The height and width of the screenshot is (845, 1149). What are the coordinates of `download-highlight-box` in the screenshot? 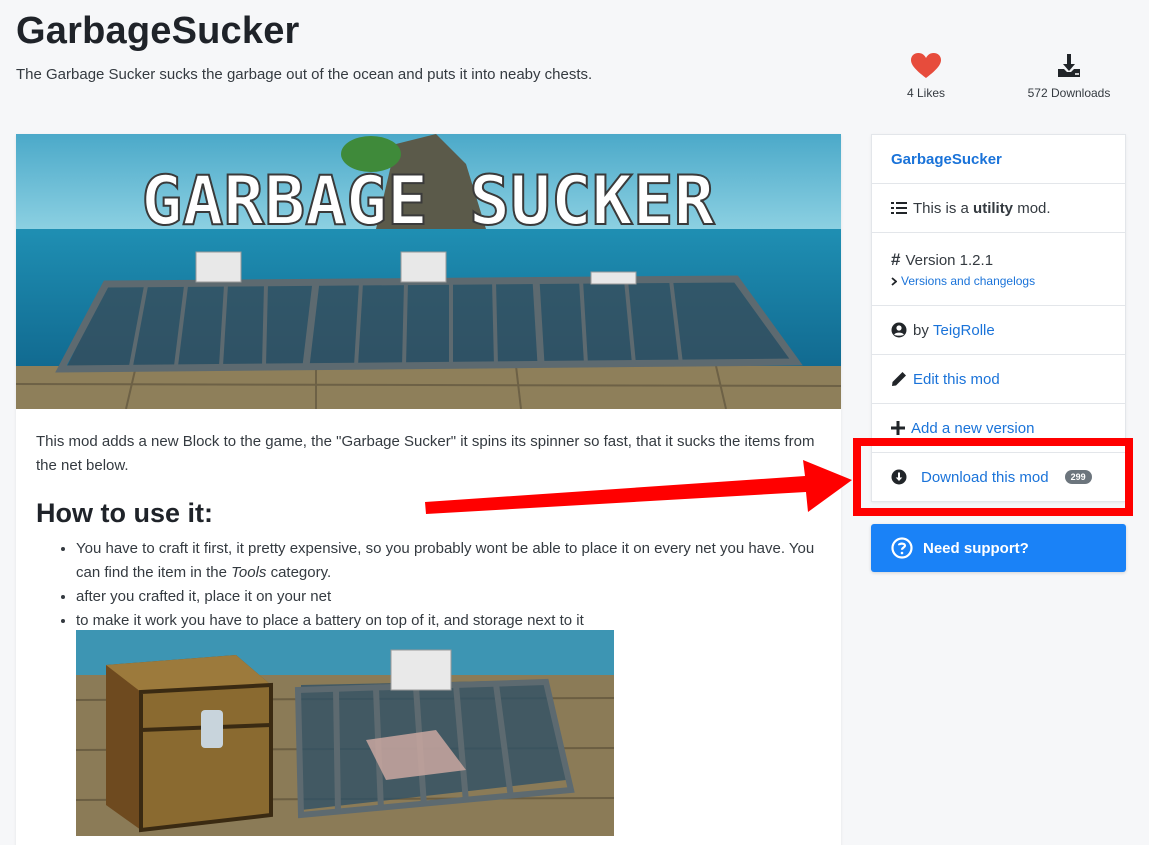 It's located at (993, 477).